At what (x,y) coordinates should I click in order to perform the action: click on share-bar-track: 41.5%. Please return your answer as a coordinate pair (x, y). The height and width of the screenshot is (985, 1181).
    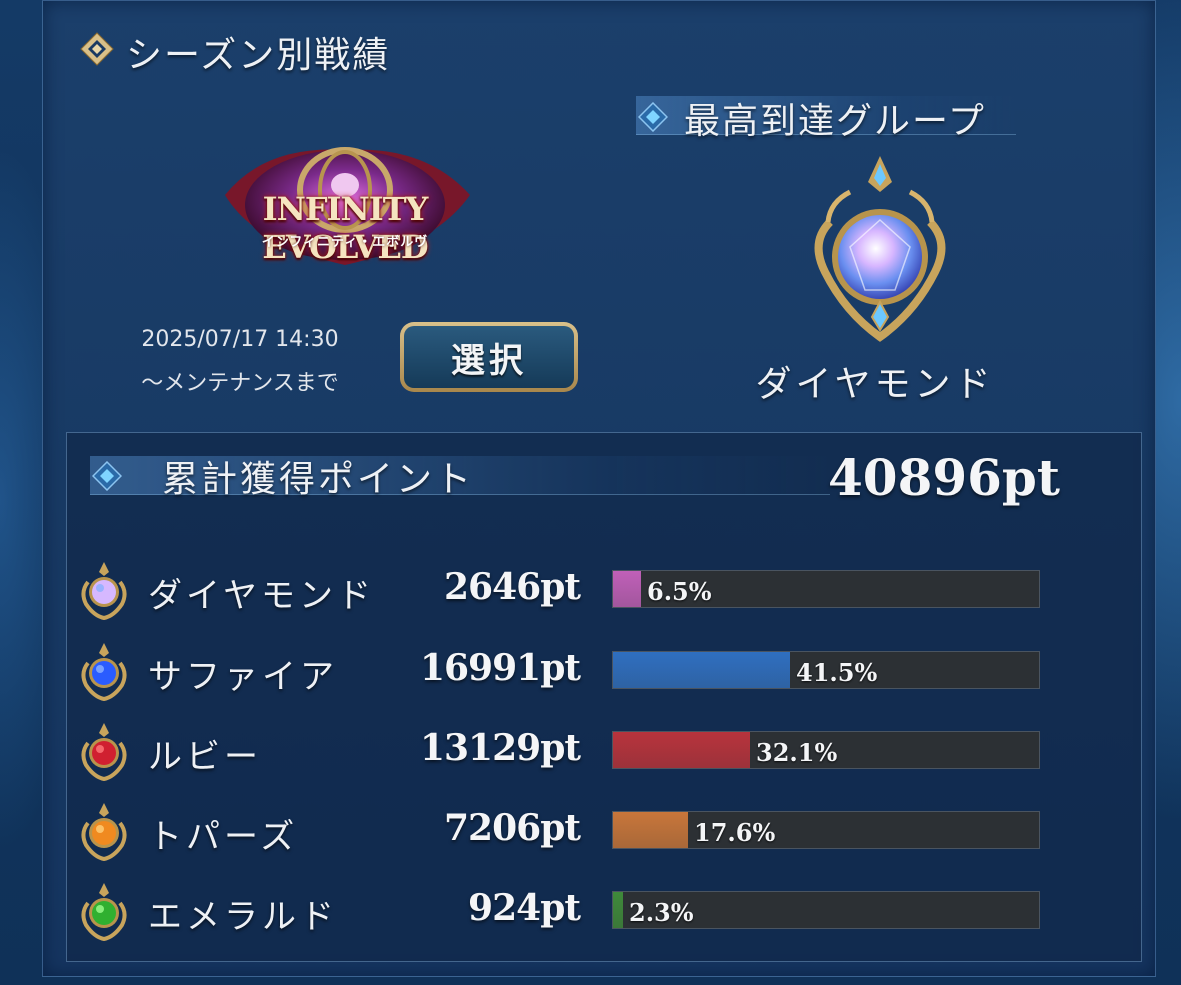
    Looking at the image, I should click on (826, 670).